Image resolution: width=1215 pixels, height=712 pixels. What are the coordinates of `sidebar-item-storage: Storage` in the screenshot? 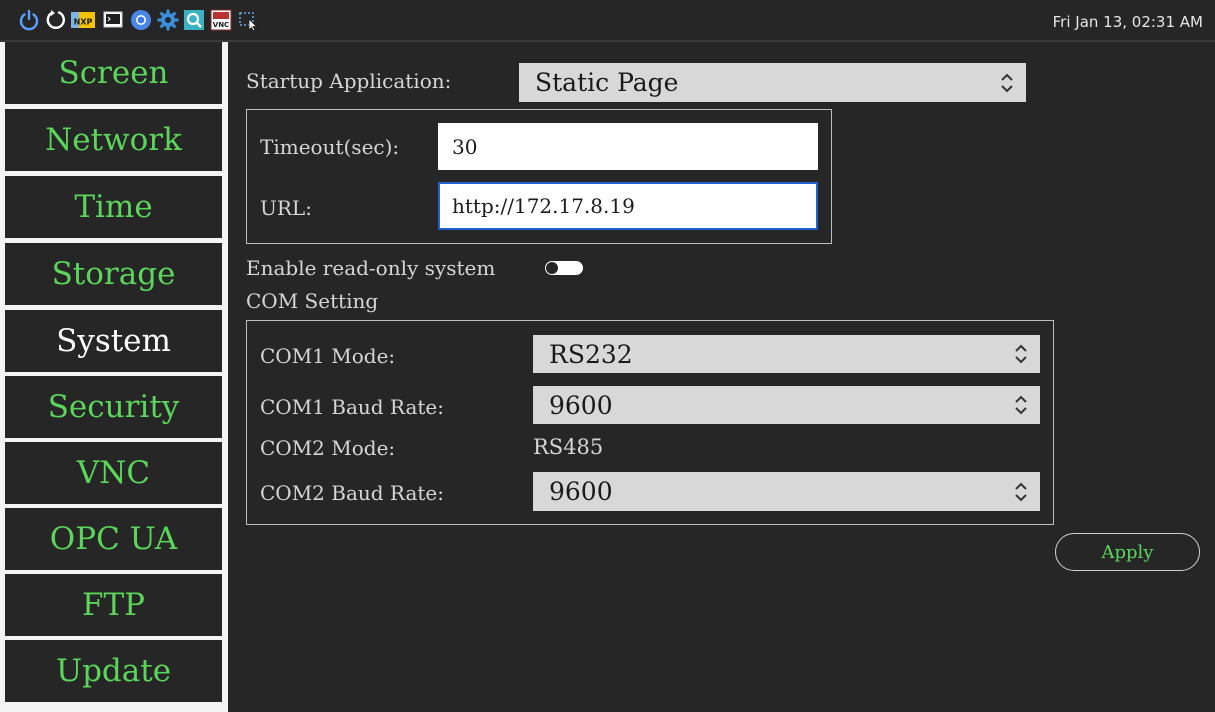 It's located at (113, 274).